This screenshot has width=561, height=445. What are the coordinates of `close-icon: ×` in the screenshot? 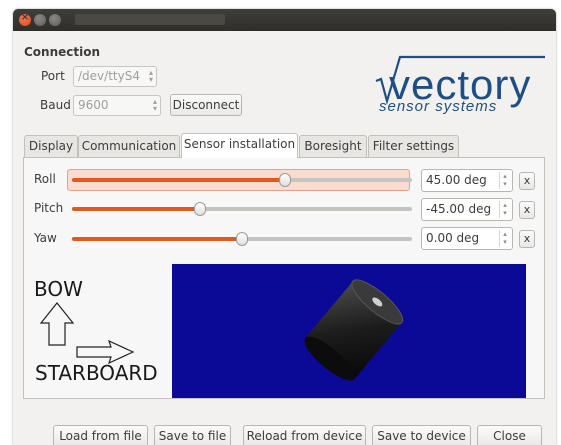 It's located at (25, 19).